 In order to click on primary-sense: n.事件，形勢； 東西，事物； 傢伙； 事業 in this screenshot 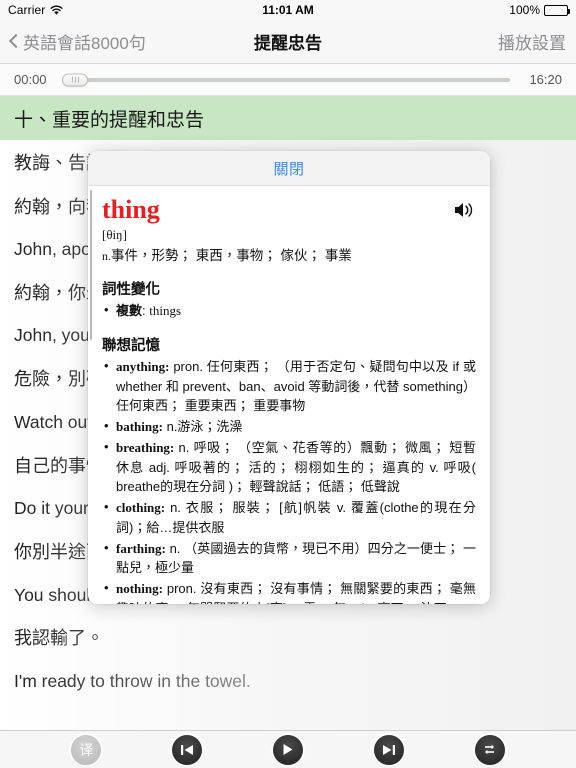, I will do `click(289, 256)`.